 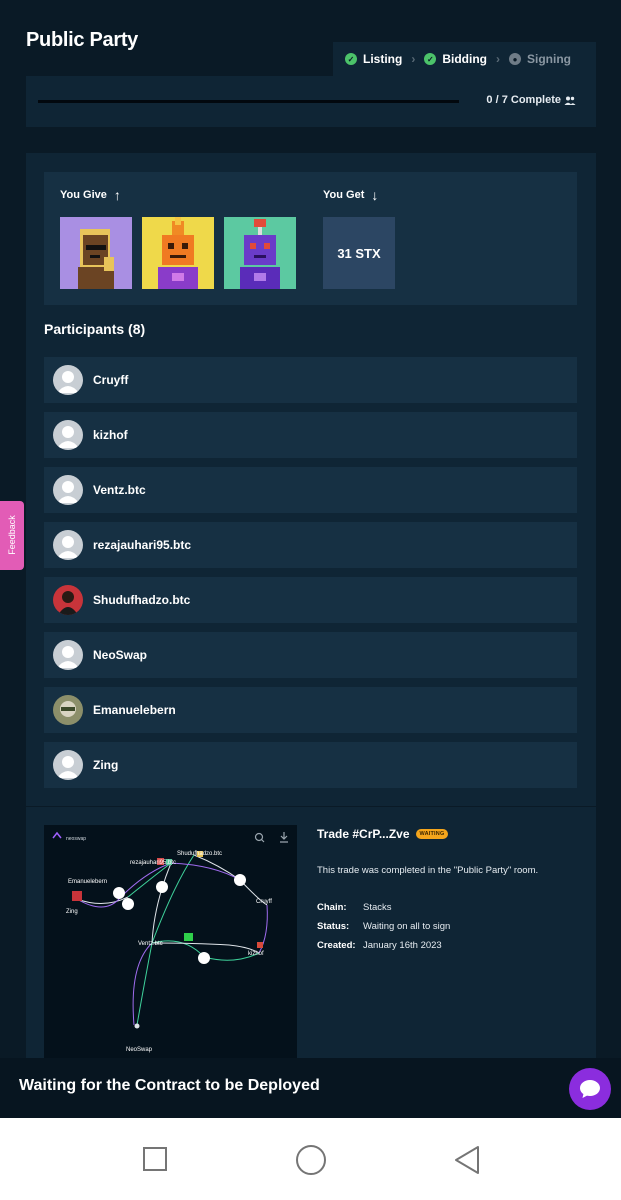 What do you see at coordinates (548, 59) in the screenshot?
I see `step-signing-label: Signing` at bounding box center [548, 59].